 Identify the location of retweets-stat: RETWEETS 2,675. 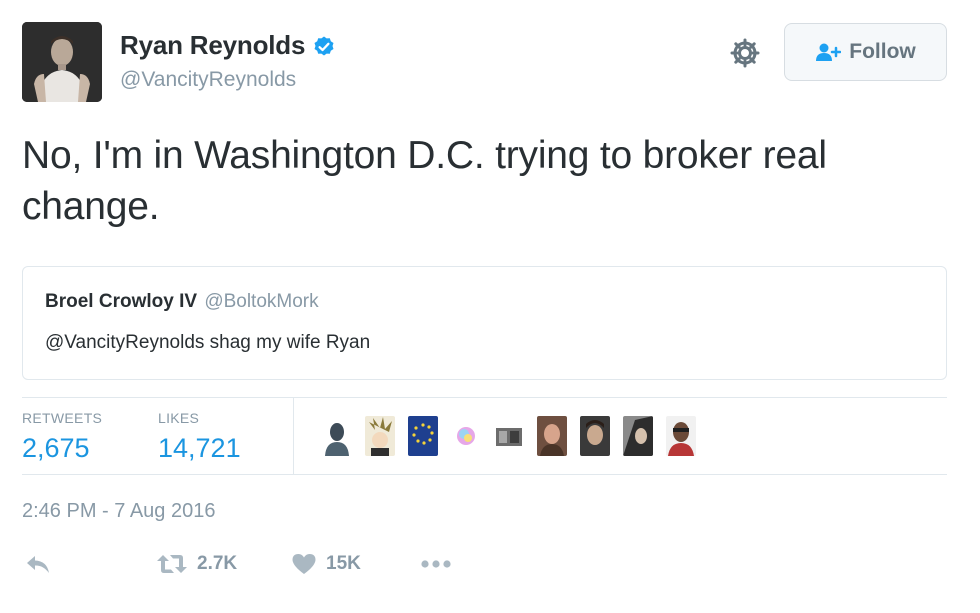
(62, 437).